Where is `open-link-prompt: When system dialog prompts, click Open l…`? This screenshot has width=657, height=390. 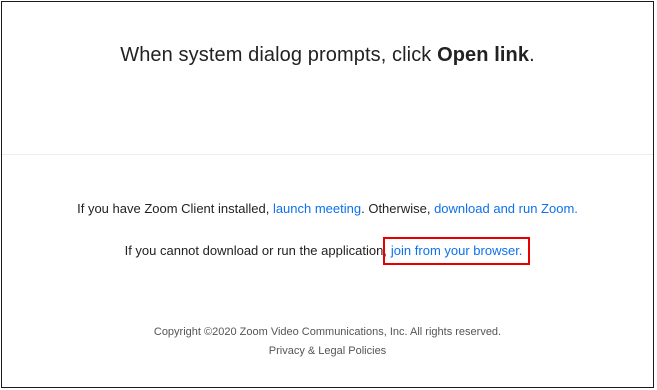
open-link-prompt: When system dialog prompts, click Open l… is located at coordinates (327, 55).